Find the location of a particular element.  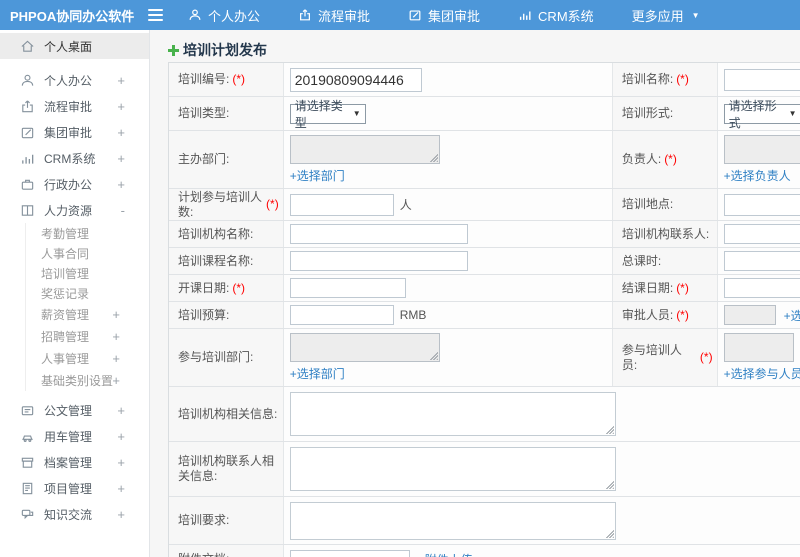

training-number-input is located at coordinates (355, 79).